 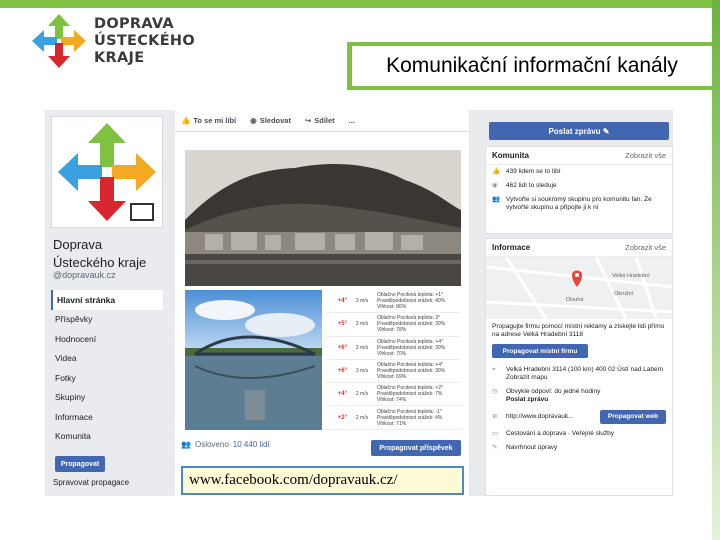 I want to click on promote-post-button: Propagovat příspěvek, so click(x=416, y=448).